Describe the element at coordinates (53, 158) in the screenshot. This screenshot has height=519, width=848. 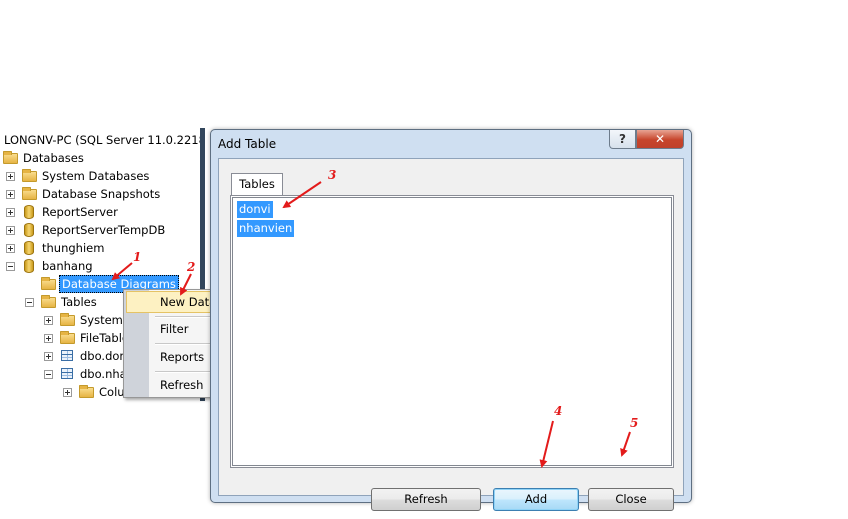
I see `databases-label: Databases` at that location.